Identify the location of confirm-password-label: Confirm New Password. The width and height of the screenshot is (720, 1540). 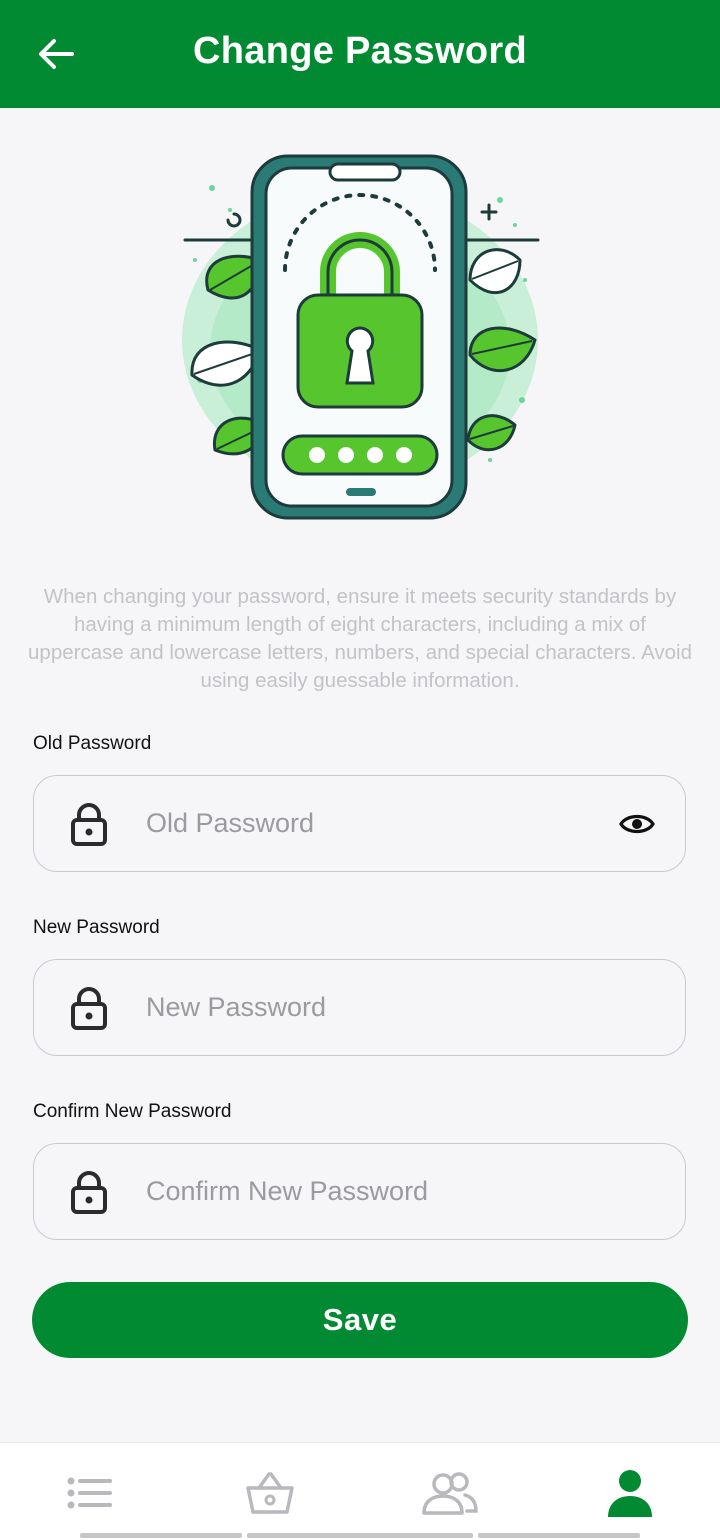
(132, 1111).